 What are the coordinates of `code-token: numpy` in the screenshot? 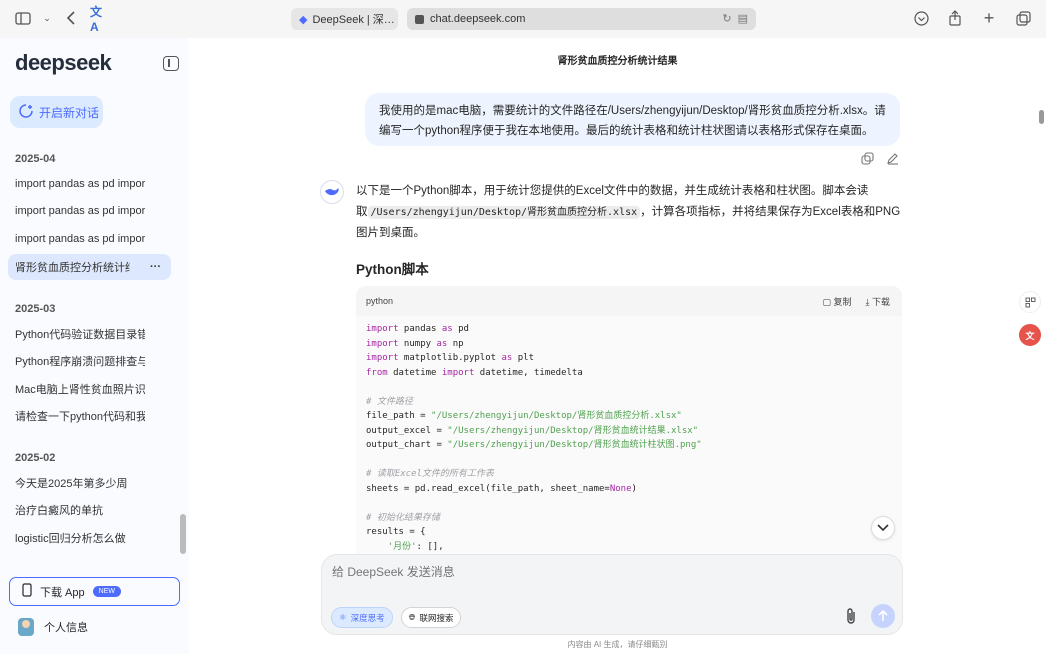 It's located at (417, 343).